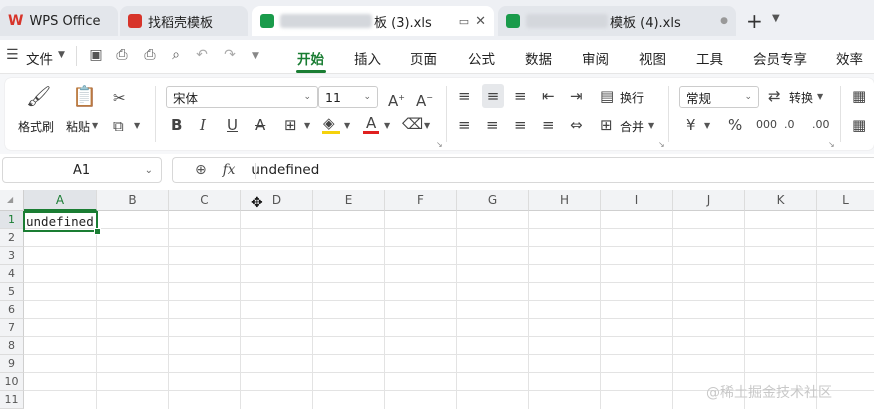 The width and height of the screenshot is (874, 409). What do you see at coordinates (329, 123) in the screenshot?
I see `fill-color-icon: ◈` at bounding box center [329, 123].